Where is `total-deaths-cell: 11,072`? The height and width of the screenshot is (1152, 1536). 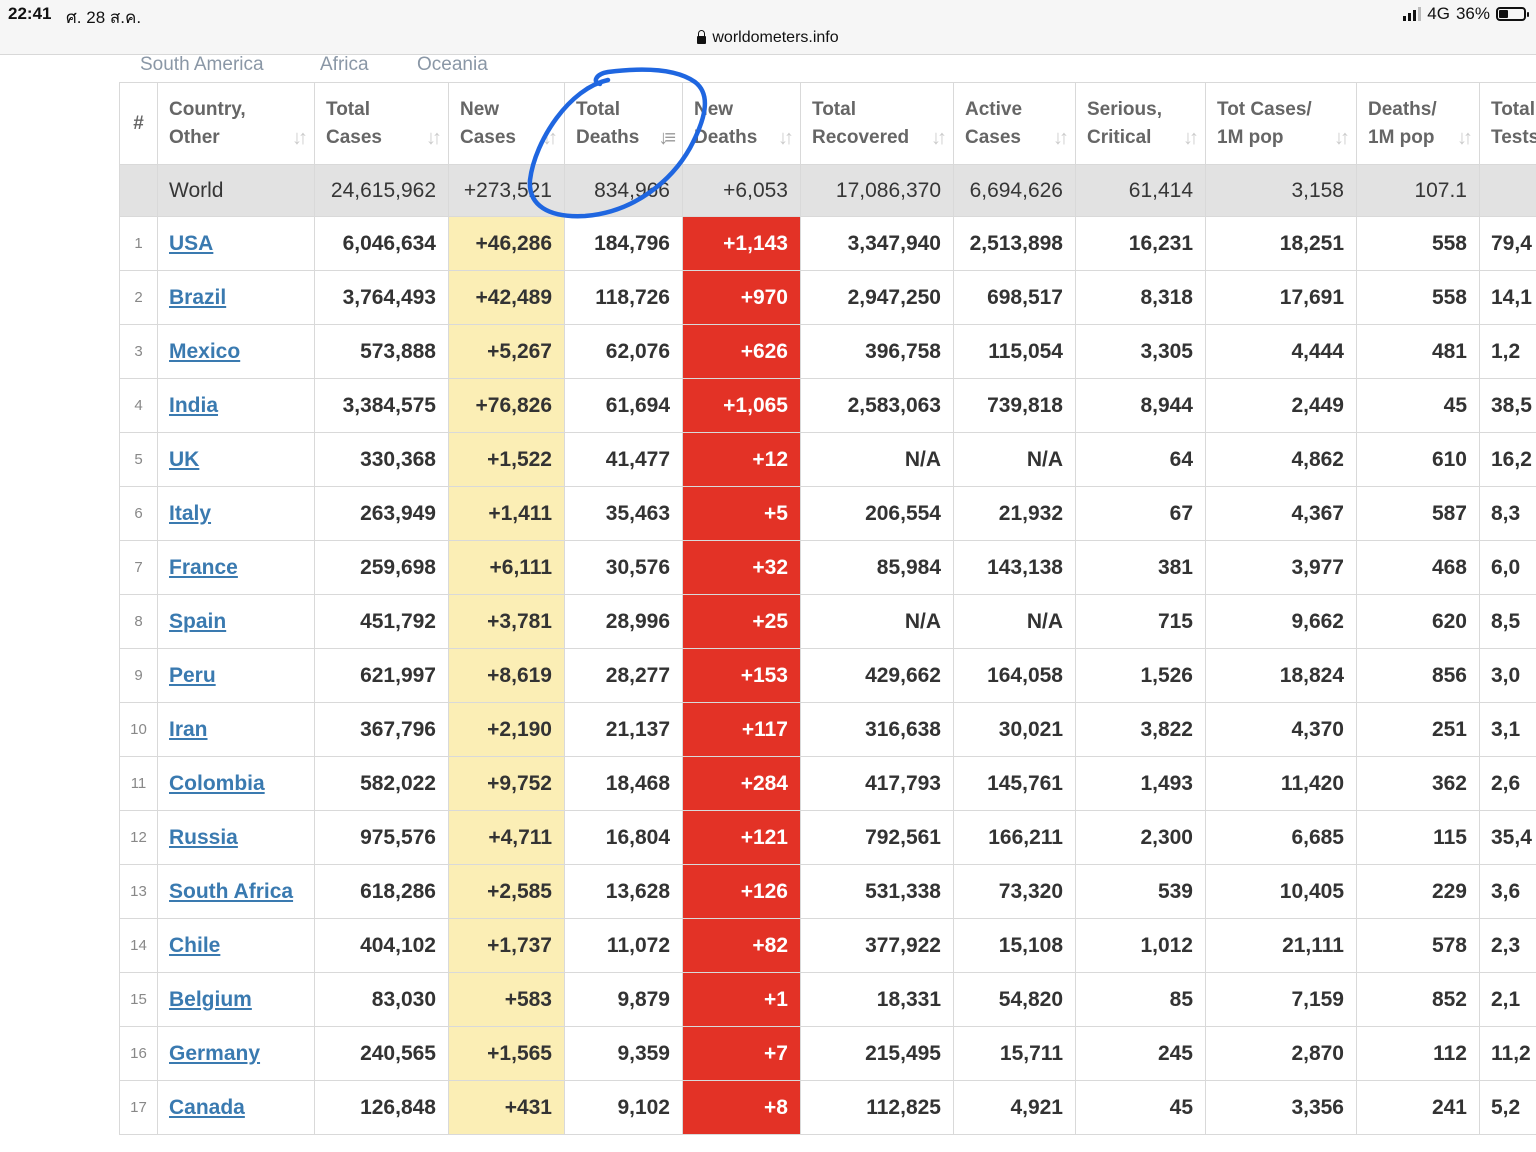
total-deaths-cell: 11,072 is located at coordinates (623, 945).